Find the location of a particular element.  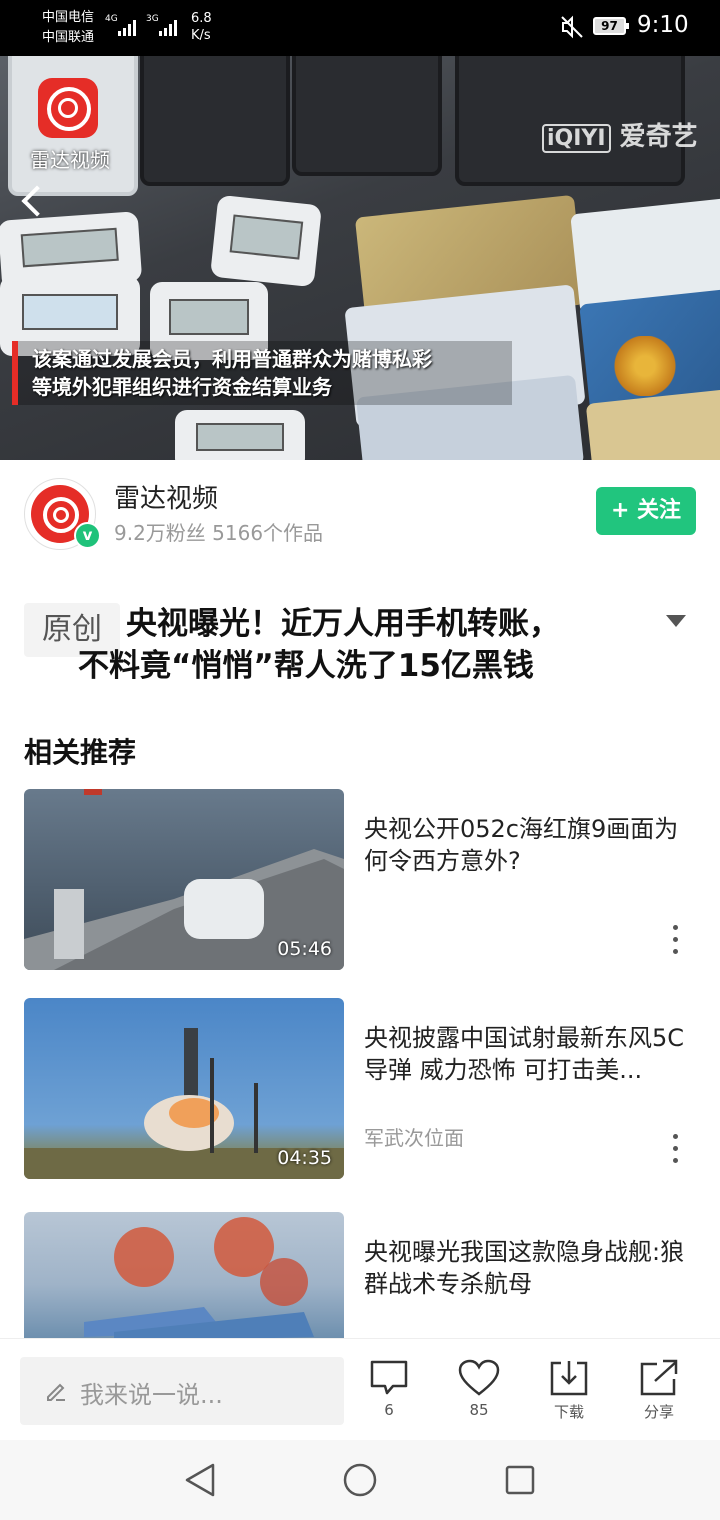

comment-button: 6 is located at coordinates (389, 1389).